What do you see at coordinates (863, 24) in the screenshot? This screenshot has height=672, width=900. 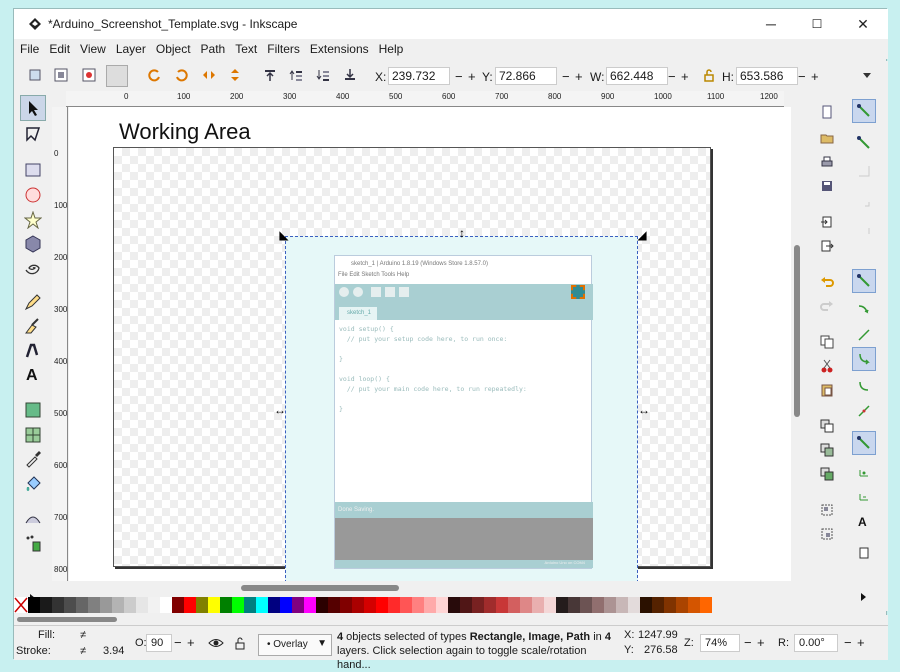 I see `close-button: ✕` at bounding box center [863, 24].